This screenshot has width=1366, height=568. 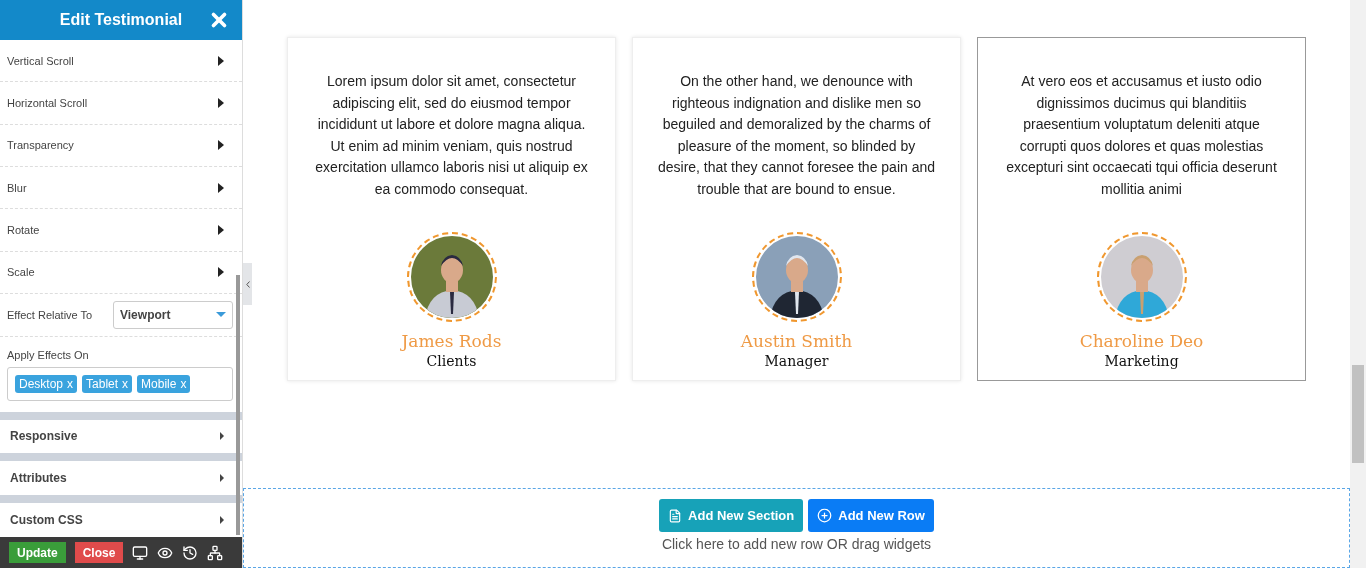 I want to click on effect-label: Blur, so click(x=17, y=187).